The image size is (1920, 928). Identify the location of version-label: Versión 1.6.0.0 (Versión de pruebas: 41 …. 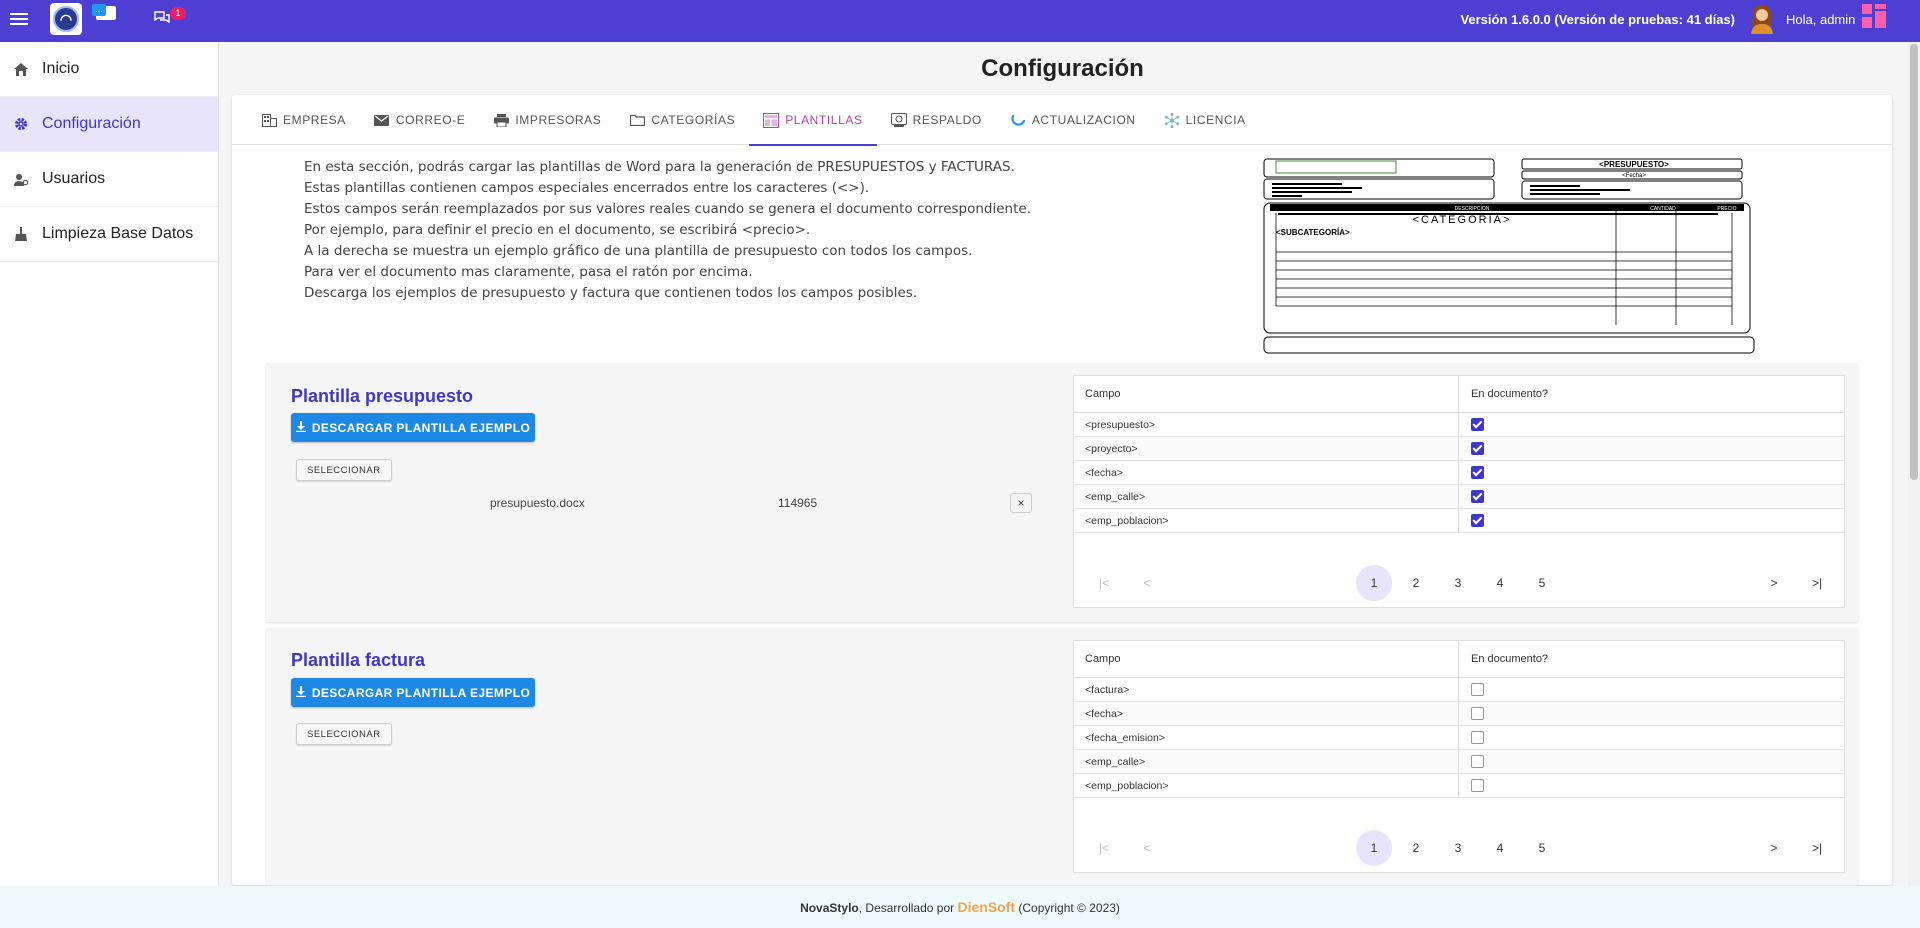
(1597, 19).